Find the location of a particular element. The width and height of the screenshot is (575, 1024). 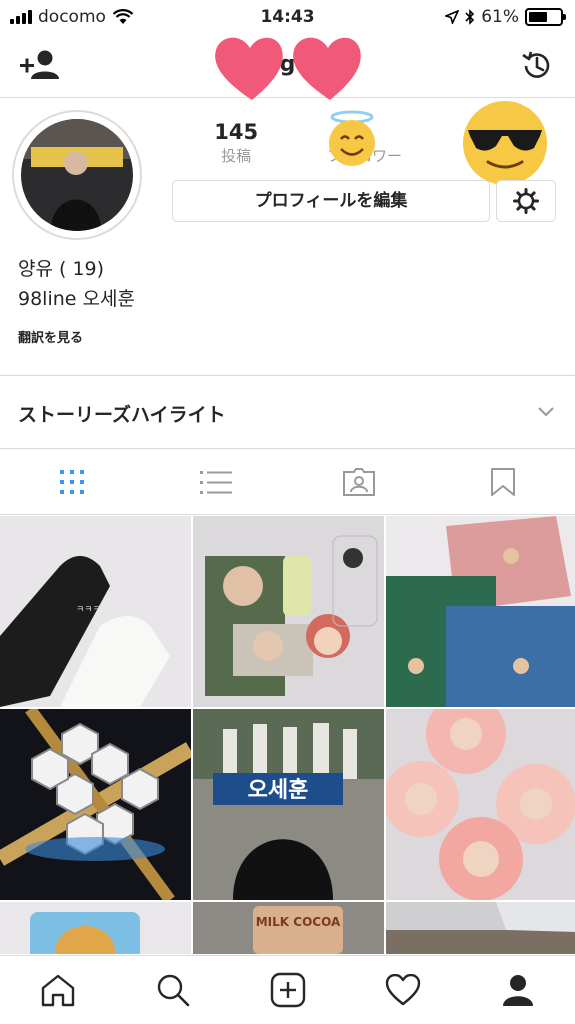

tagged-photos-icon is located at coordinates (359, 481).